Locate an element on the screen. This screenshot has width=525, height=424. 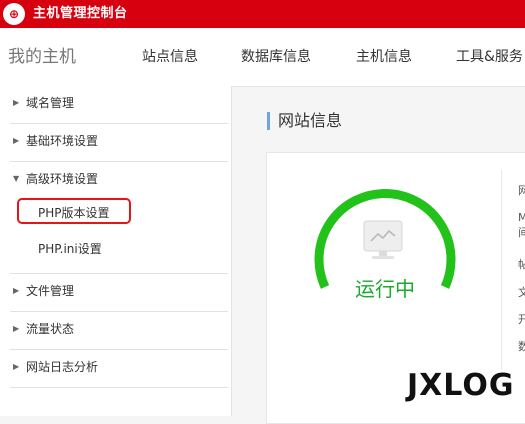
divider is located at coordinates (119, 387).